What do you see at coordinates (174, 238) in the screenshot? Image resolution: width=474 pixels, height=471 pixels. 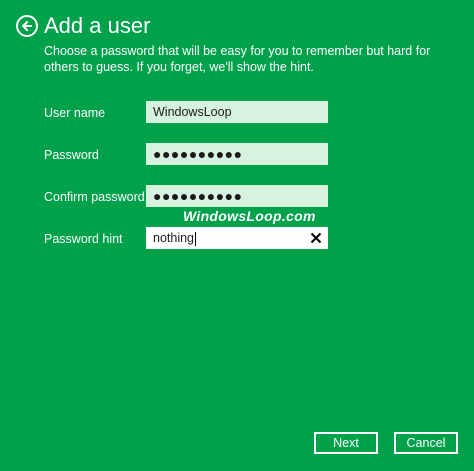 I see `password-hint-value: nothing` at bounding box center [174, 238].